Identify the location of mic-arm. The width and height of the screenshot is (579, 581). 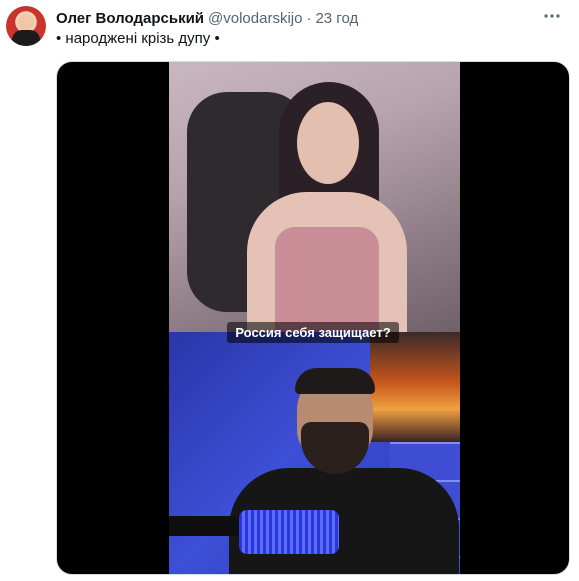
(209, 526).